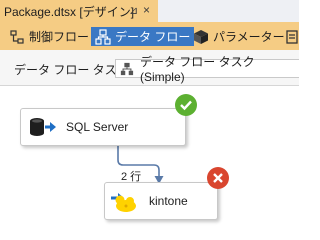 The width and height of the screenshot is (320, 240). What do you see at coordinates (43, 127) in the screenshot?
I see `database-source-icon` at bounding box center [43, 127].